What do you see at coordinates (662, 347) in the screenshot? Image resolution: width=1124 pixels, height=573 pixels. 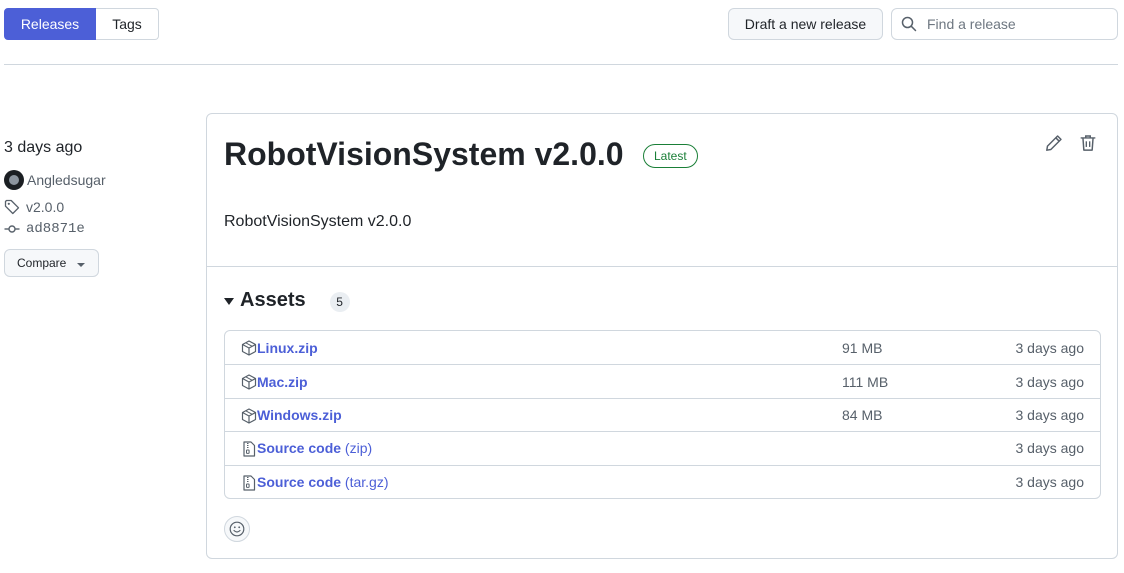 I see `asset-row: Linux.zip 91 MB 3 days ago` at bounding box center [662, 347].